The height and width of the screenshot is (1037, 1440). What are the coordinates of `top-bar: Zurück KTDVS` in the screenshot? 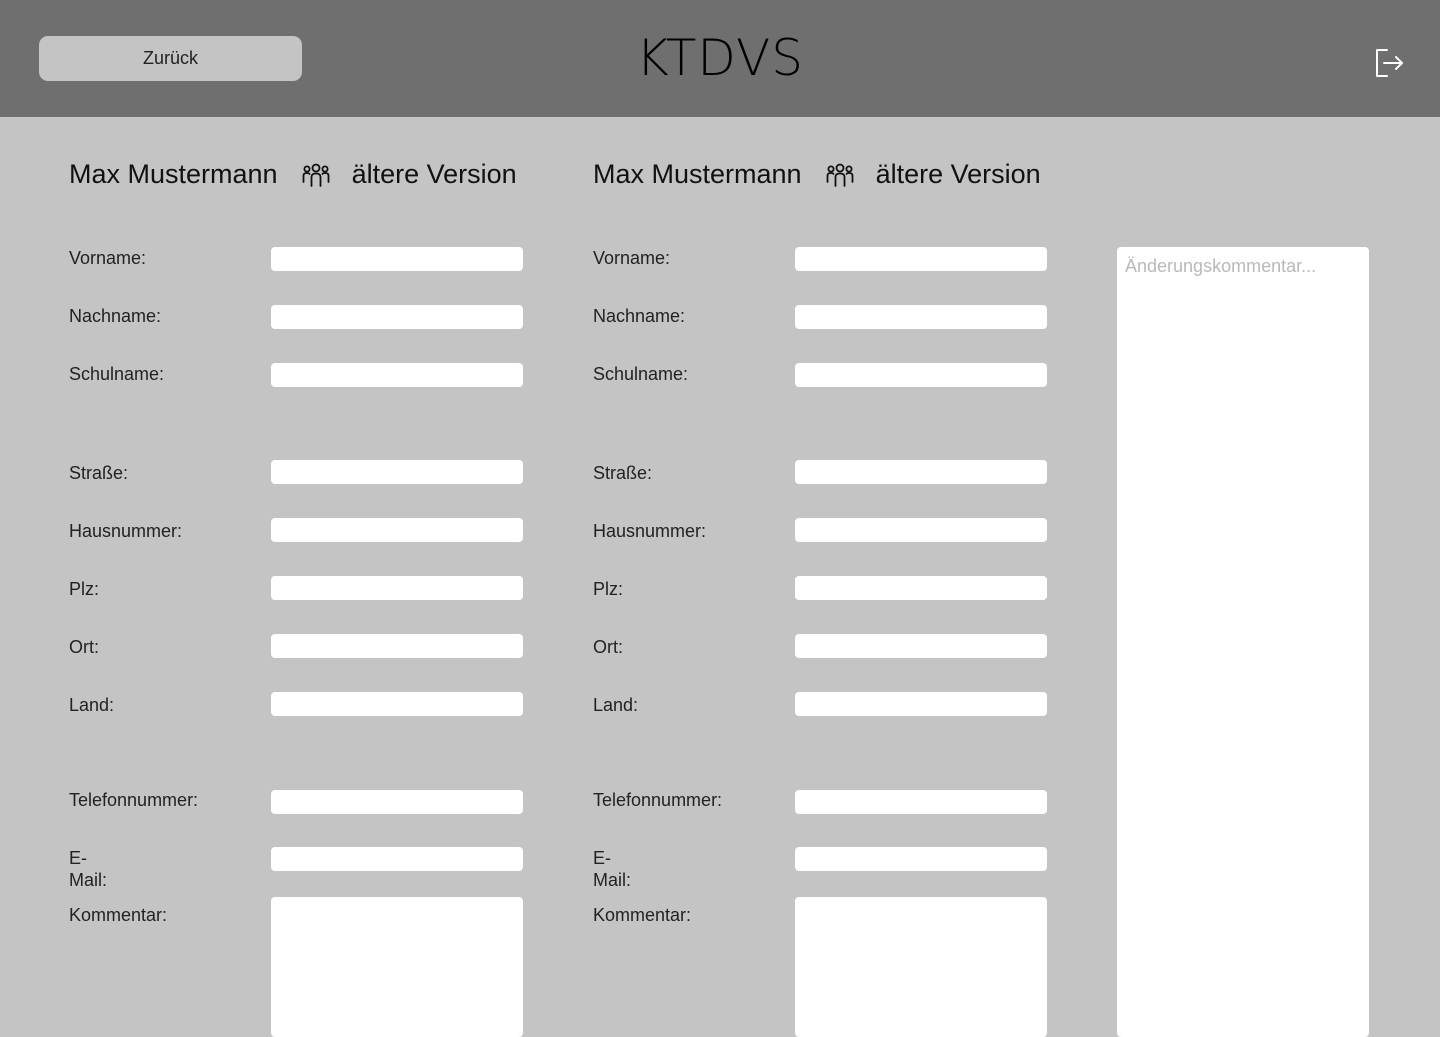 It's located at (720, 58).